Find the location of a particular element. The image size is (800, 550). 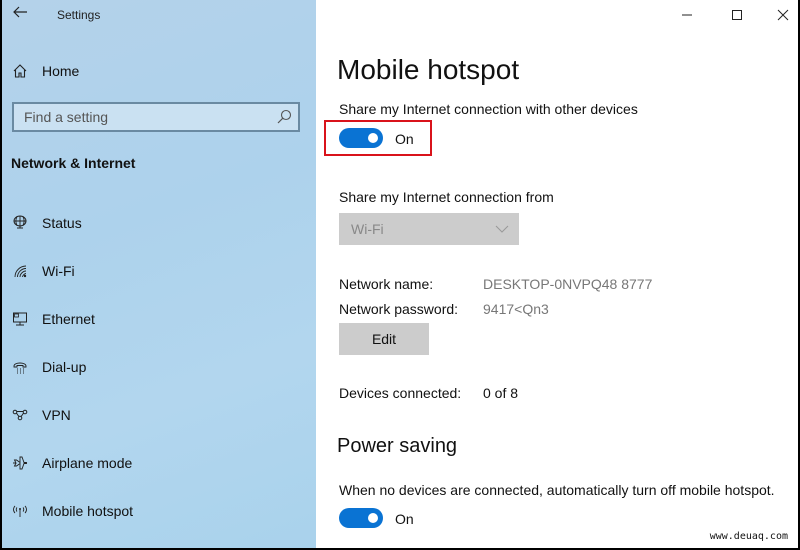

sidebar-item-airplane-mode: Airplane mode is located at coordinates (159, 463).